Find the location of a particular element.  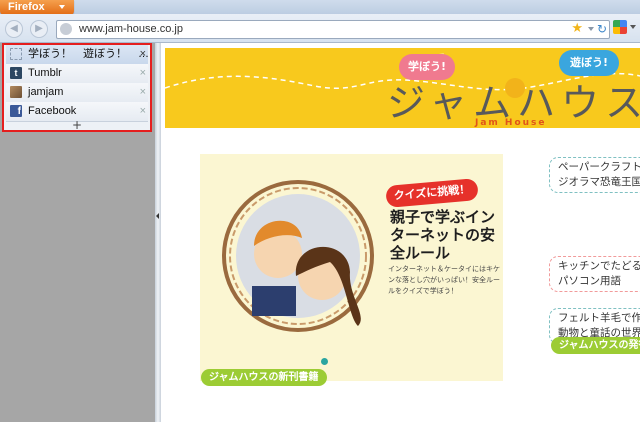

new-books-heading: ジャムハウスの新刊書籍 is located at coordinates (264, 377).